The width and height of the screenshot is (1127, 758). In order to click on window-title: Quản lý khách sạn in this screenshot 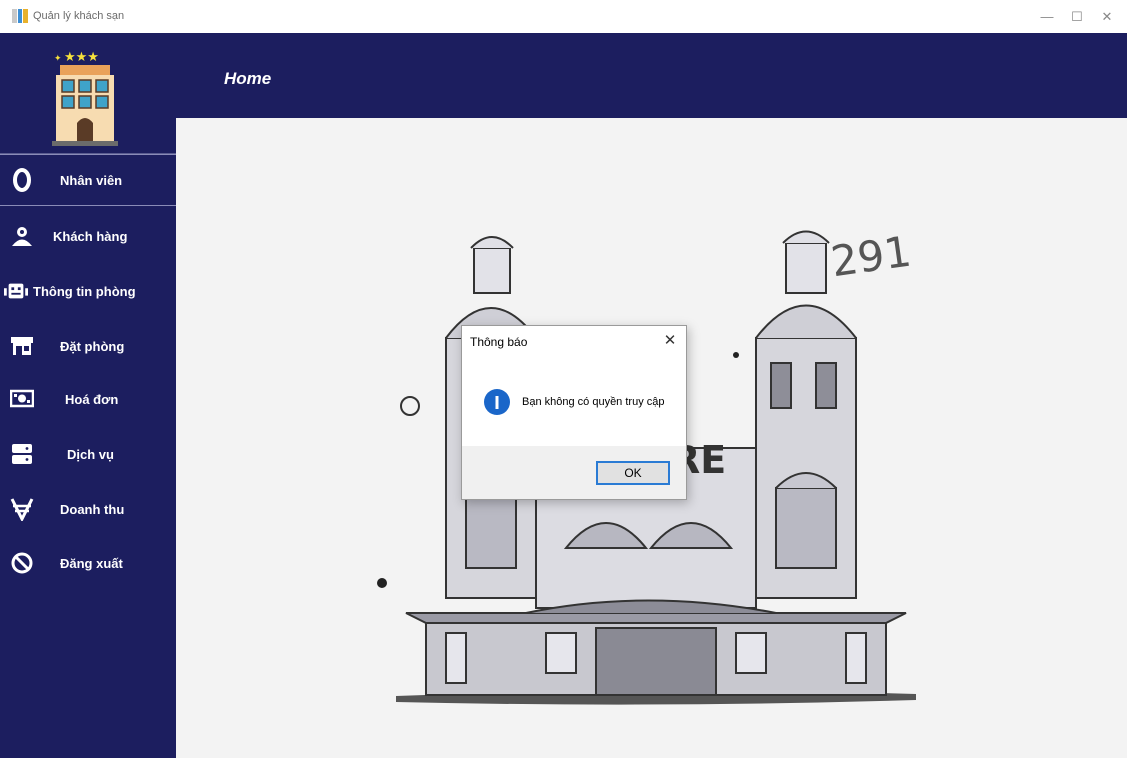, I will do `click(79, 16)`.